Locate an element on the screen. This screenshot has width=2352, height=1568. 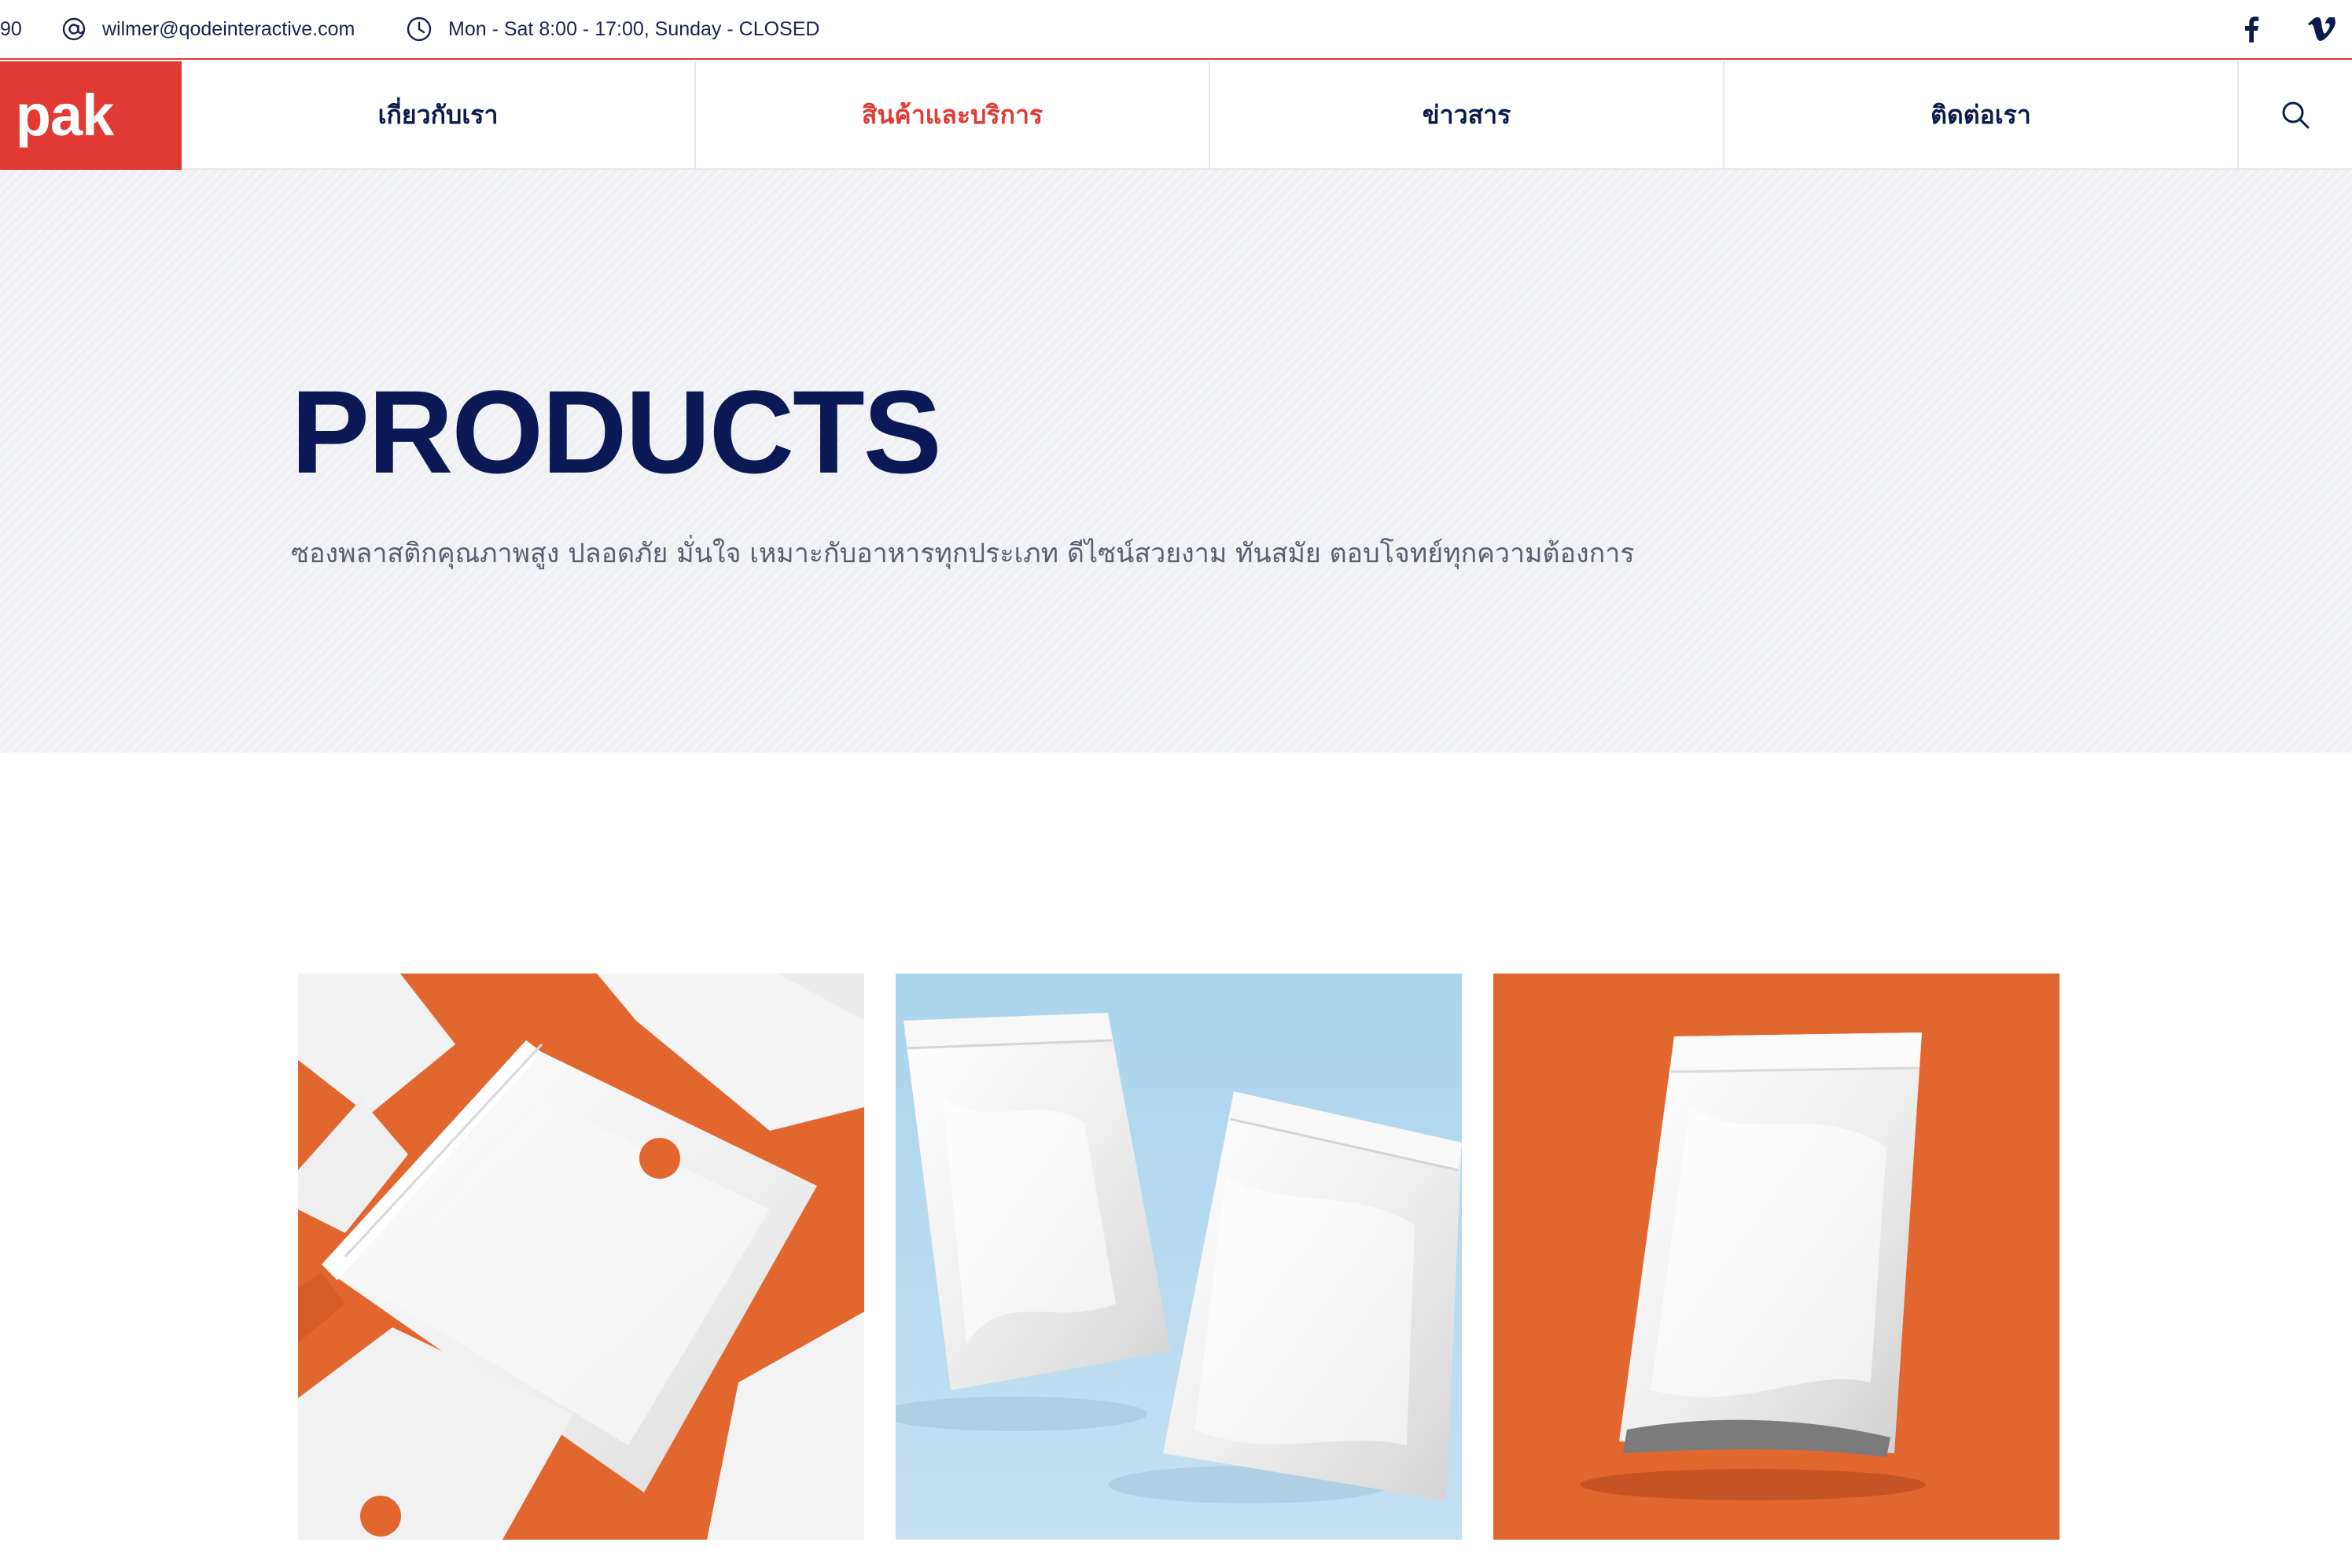
search-icon is located at coordinates (2296, 115).